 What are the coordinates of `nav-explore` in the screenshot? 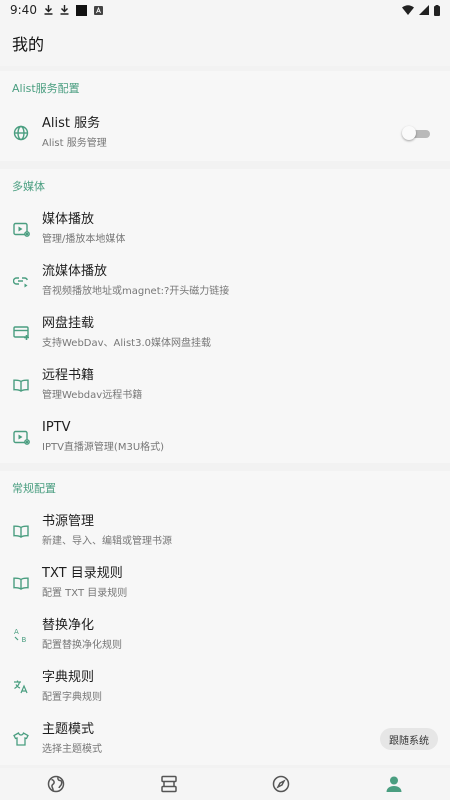 It's located at (281, 784).